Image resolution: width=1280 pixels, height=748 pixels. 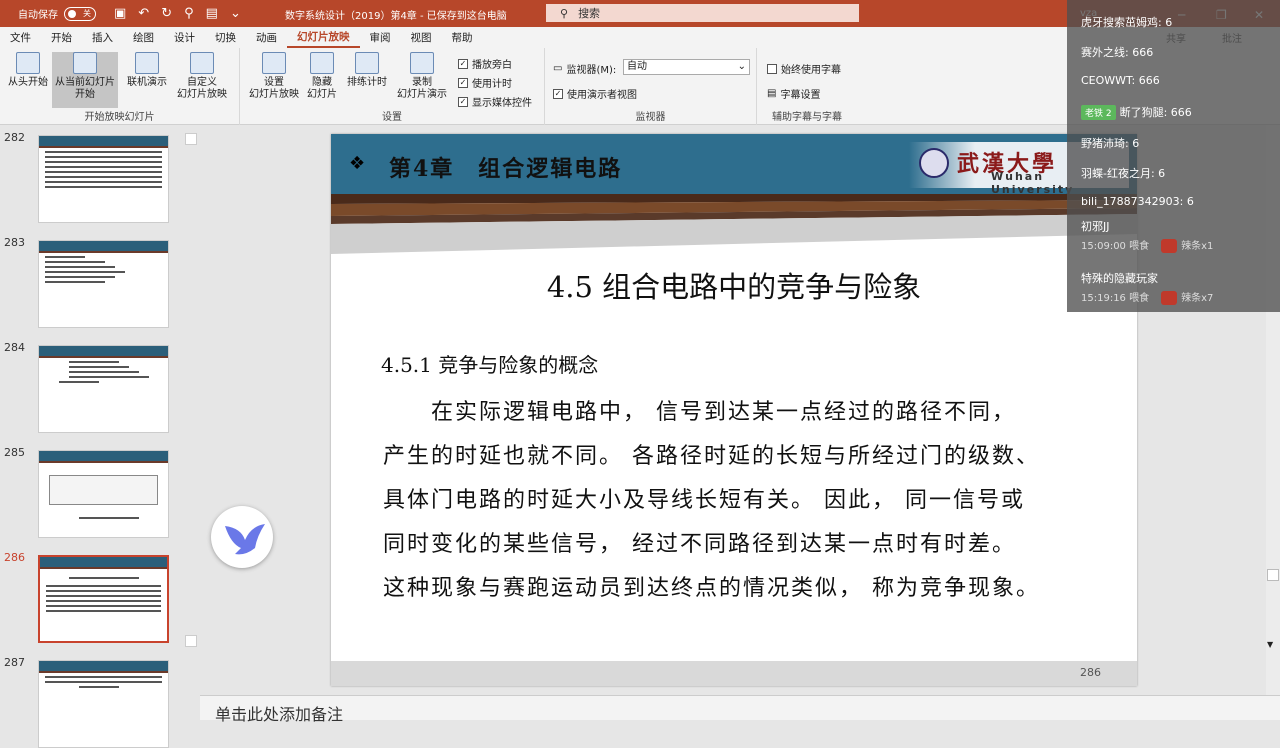 I want to click on search-icon: ⚲, so click(x=564, y=13).